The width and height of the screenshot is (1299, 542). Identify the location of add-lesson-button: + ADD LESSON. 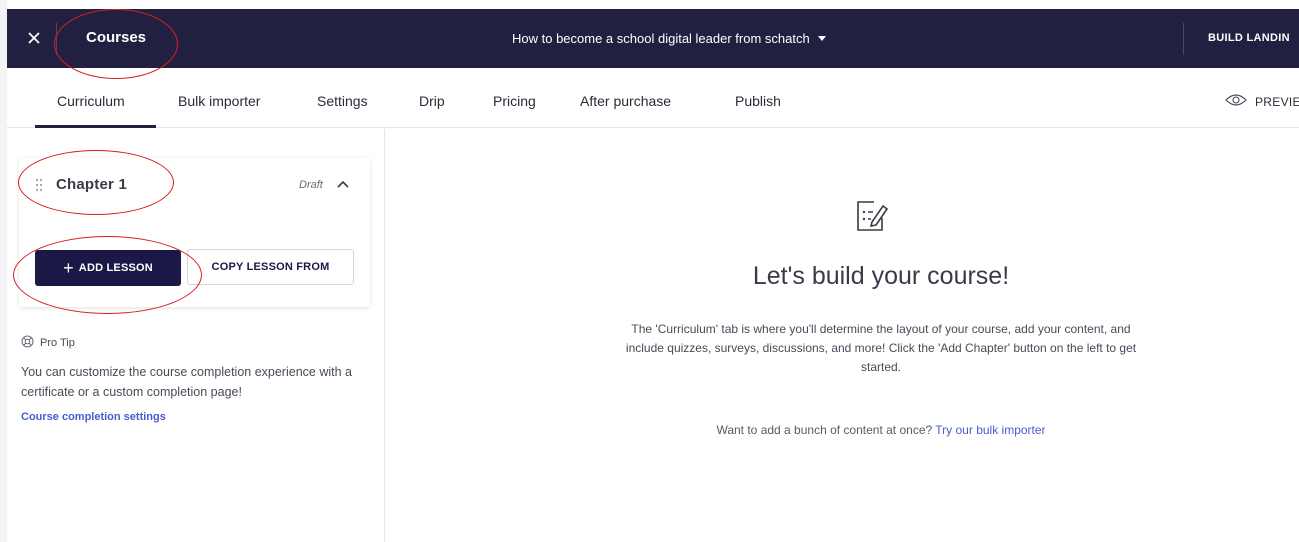
(108, 268).